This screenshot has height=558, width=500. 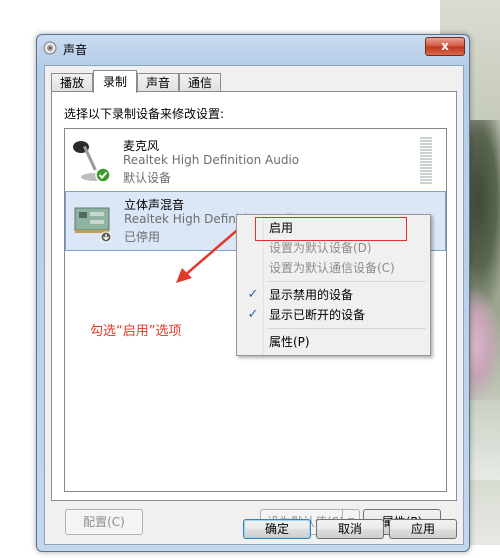 I want to click on device-status: 已停用, so click(x=142, y=237).